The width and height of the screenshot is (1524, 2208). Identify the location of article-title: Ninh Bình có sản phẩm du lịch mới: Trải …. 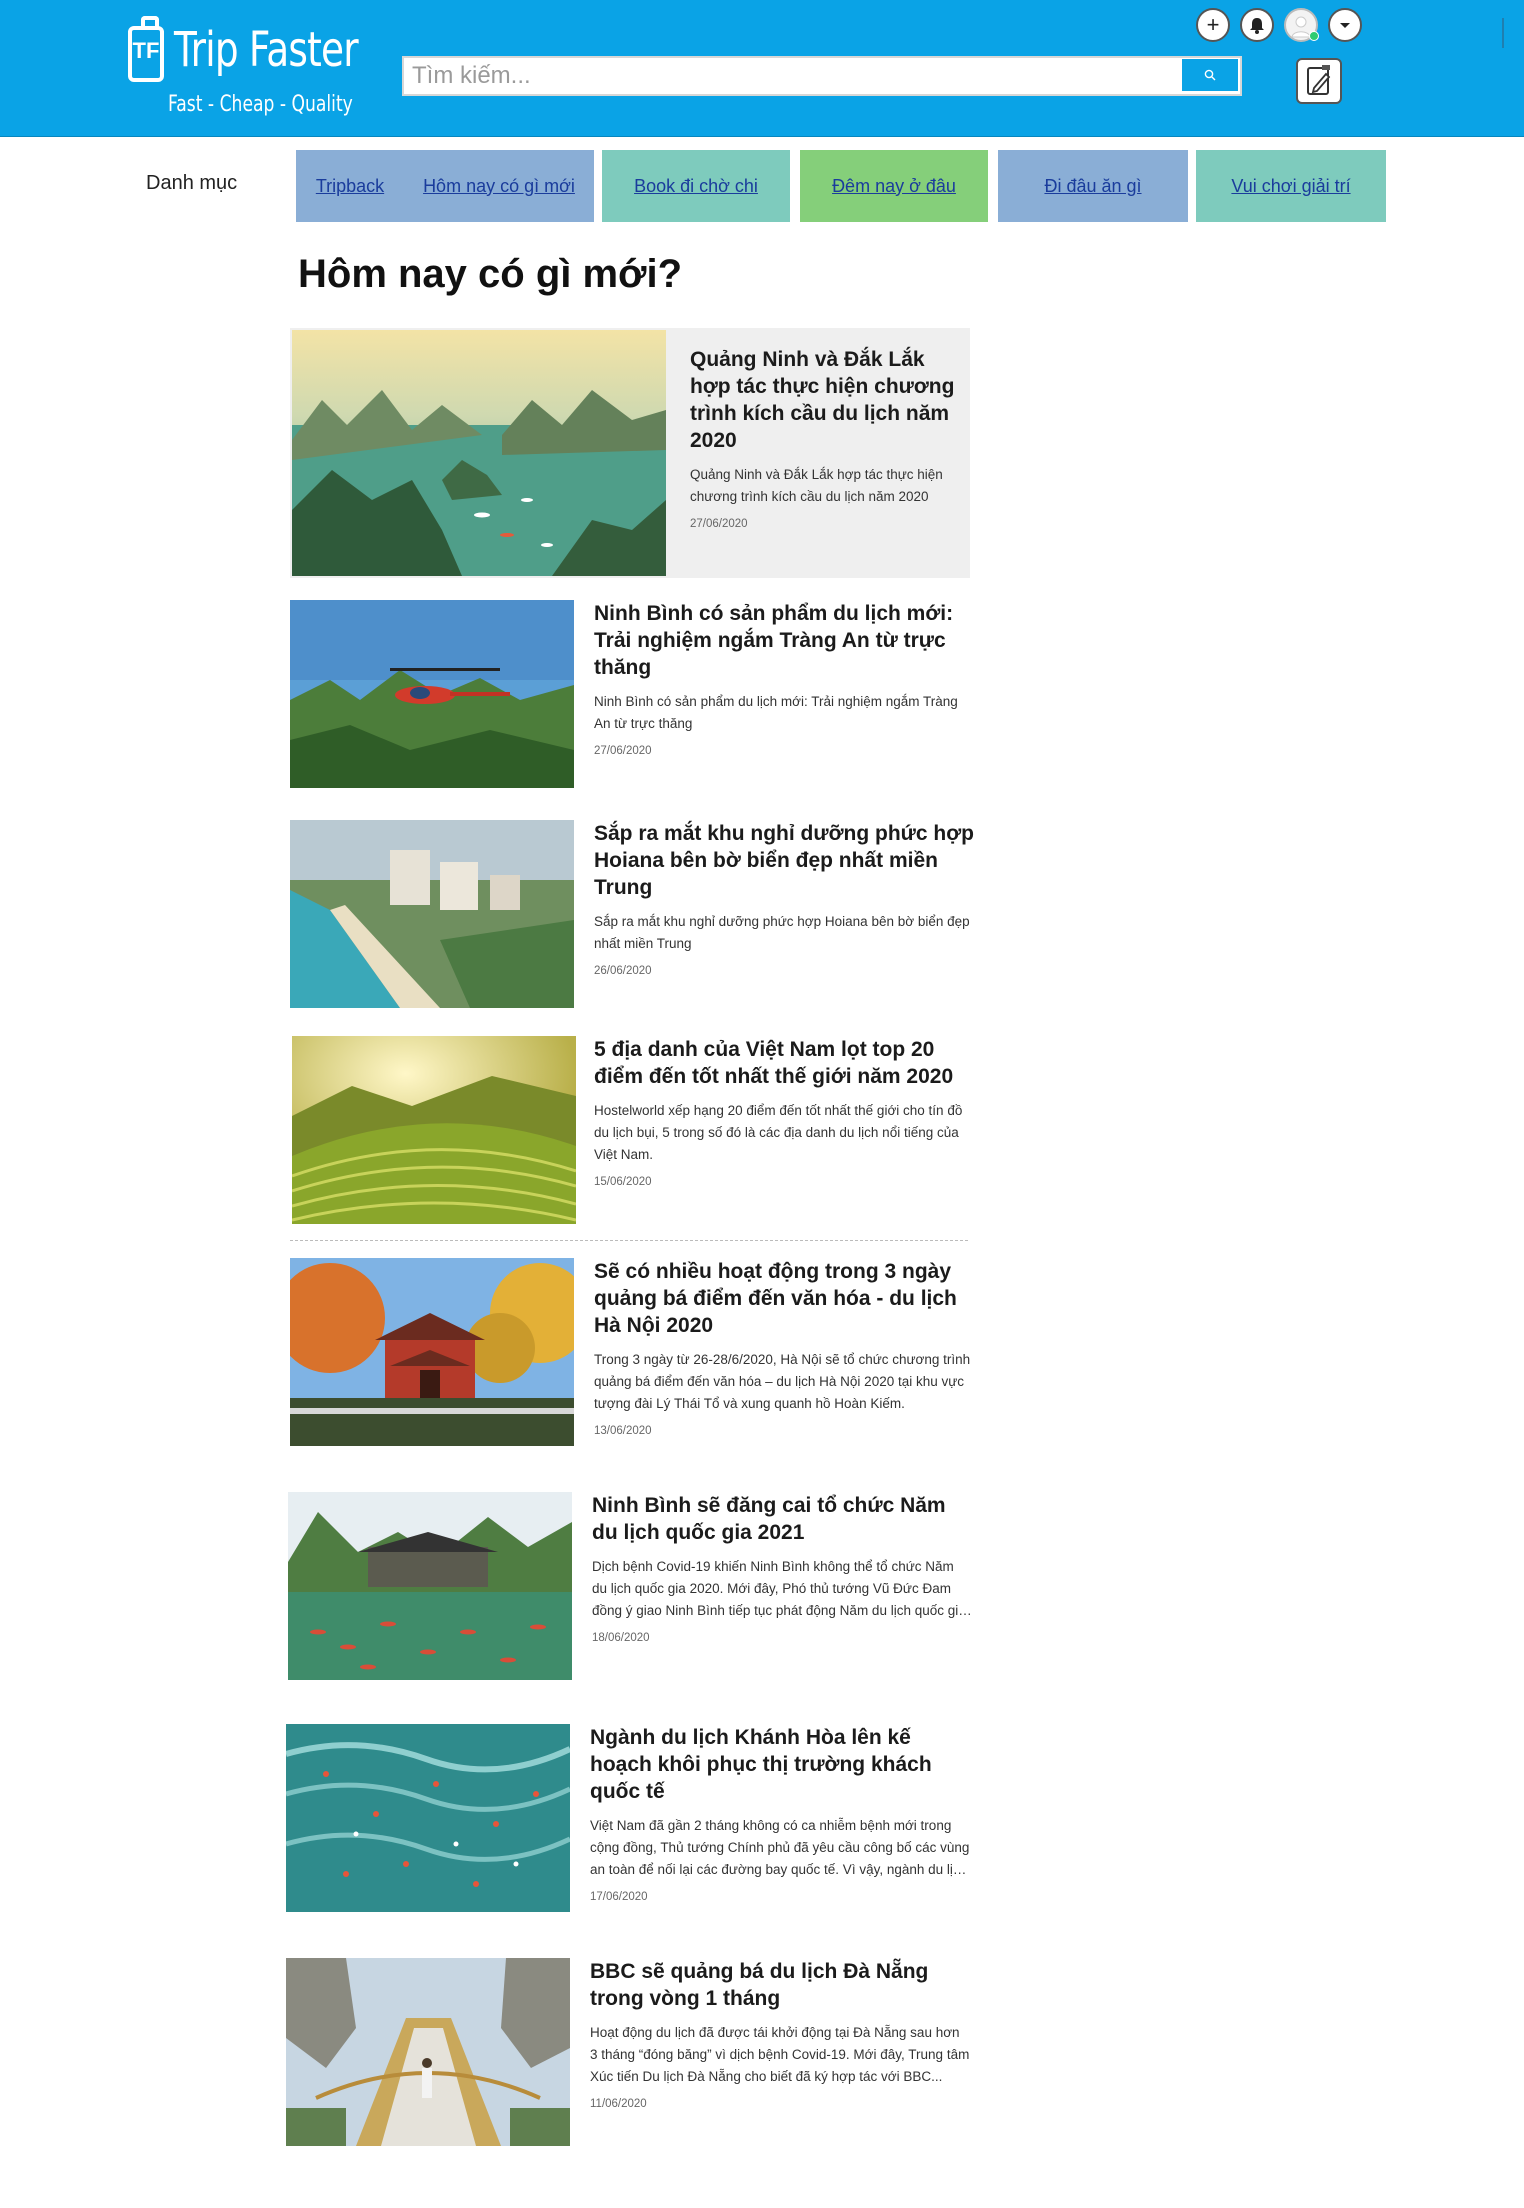
(784, 640).